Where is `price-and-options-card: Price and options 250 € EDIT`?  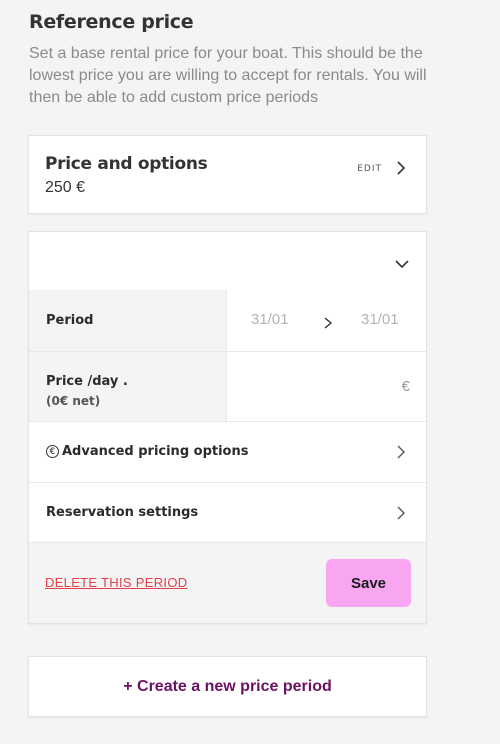
price-and-options-card: Price and options 250 € EDIT is located at coordinates (227, 174).